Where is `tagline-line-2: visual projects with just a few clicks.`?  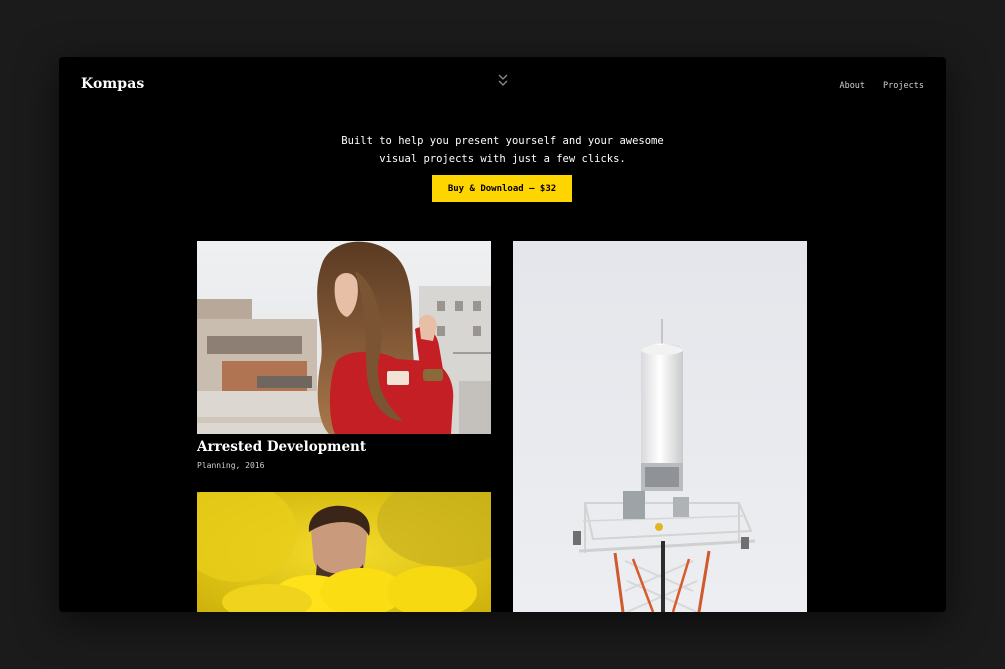 tagline-line-2: visual projects with just a few clicks. is located at coordinates (502, 159).